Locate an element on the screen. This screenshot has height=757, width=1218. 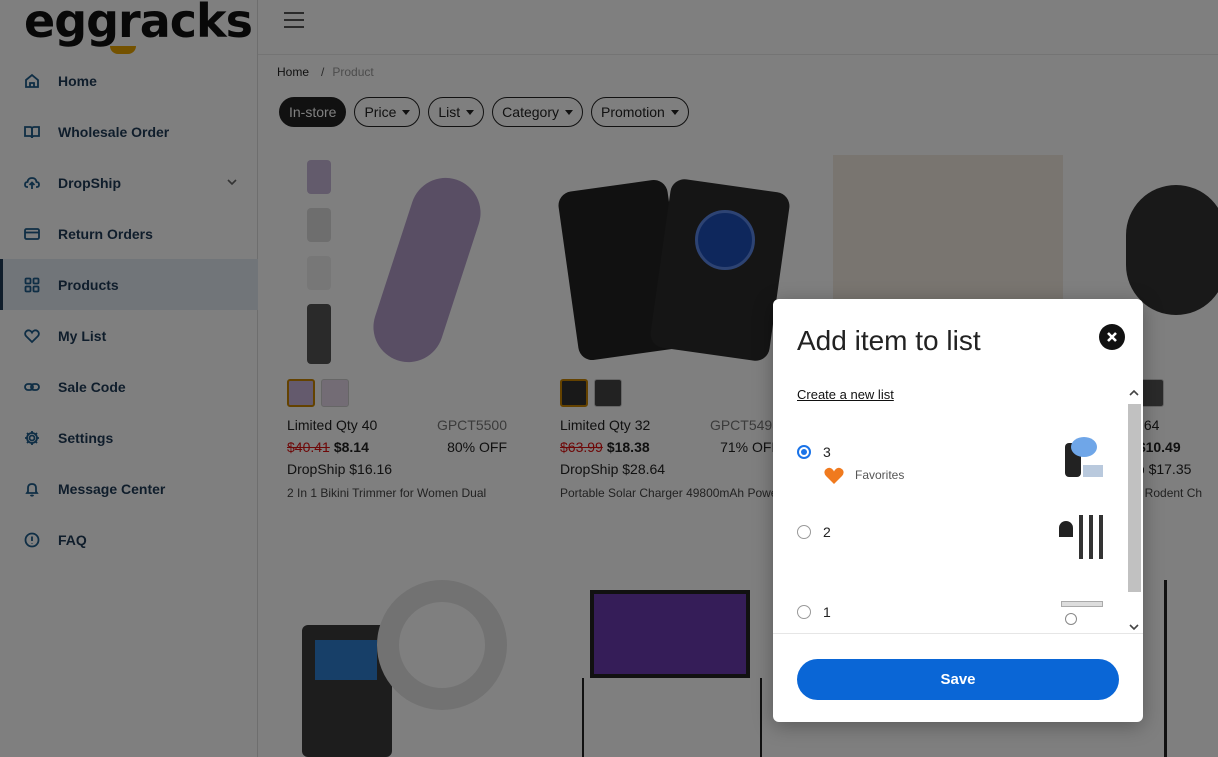
scroll-up-icon is located at coordinates (1134, 393).